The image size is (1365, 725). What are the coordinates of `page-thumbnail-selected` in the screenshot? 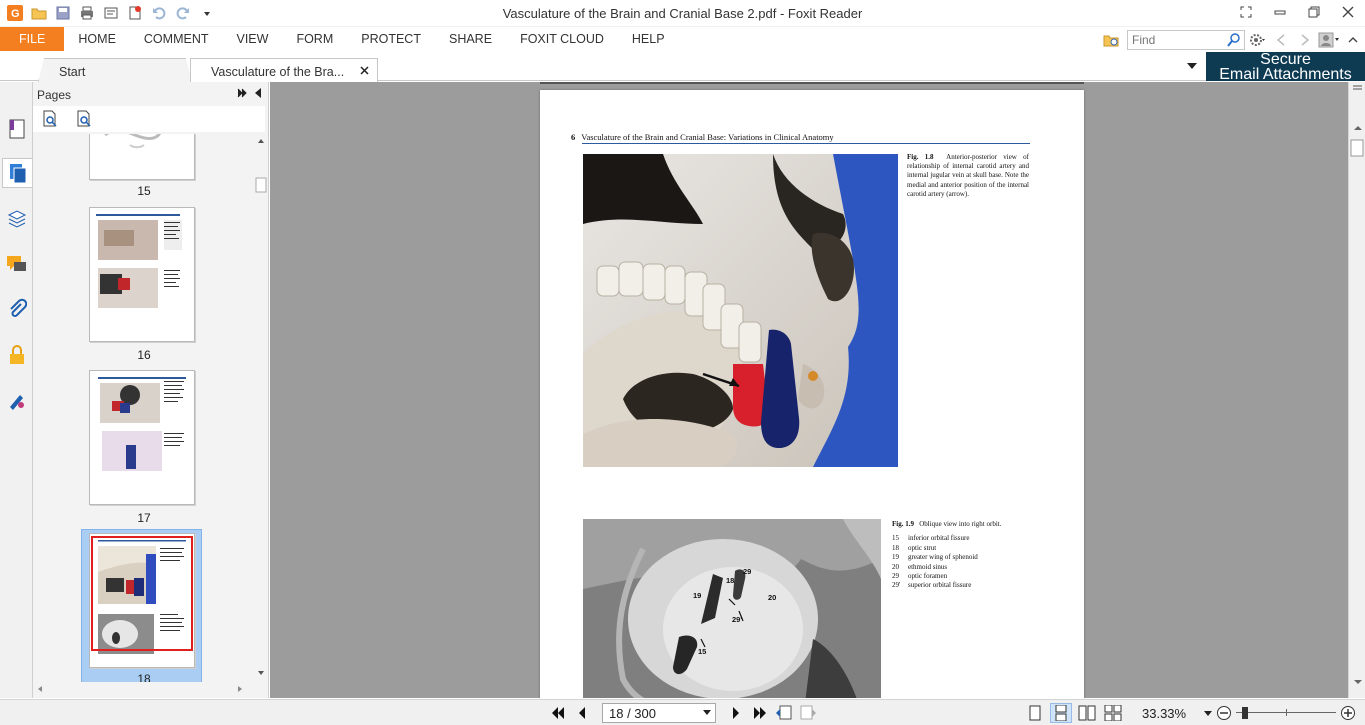 It's located at (142, 600).